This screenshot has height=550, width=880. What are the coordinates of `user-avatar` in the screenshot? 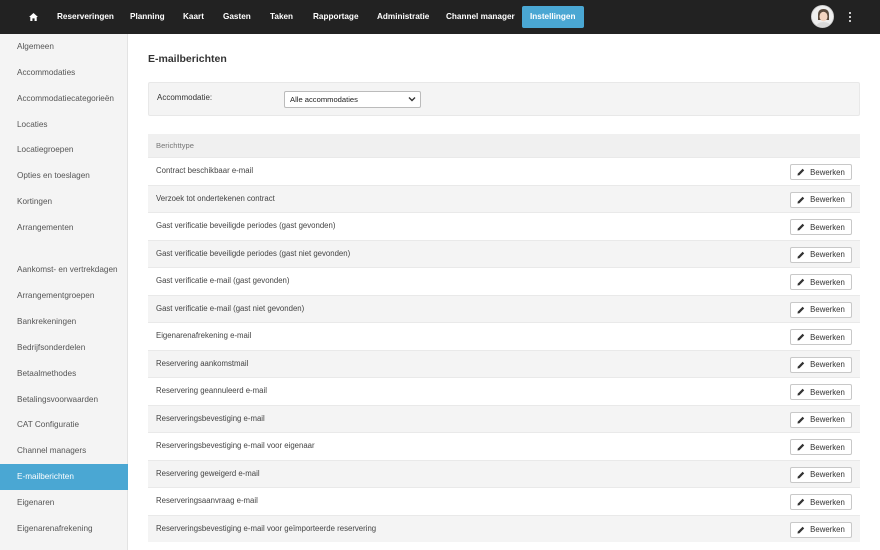 It's located at (822, 16).